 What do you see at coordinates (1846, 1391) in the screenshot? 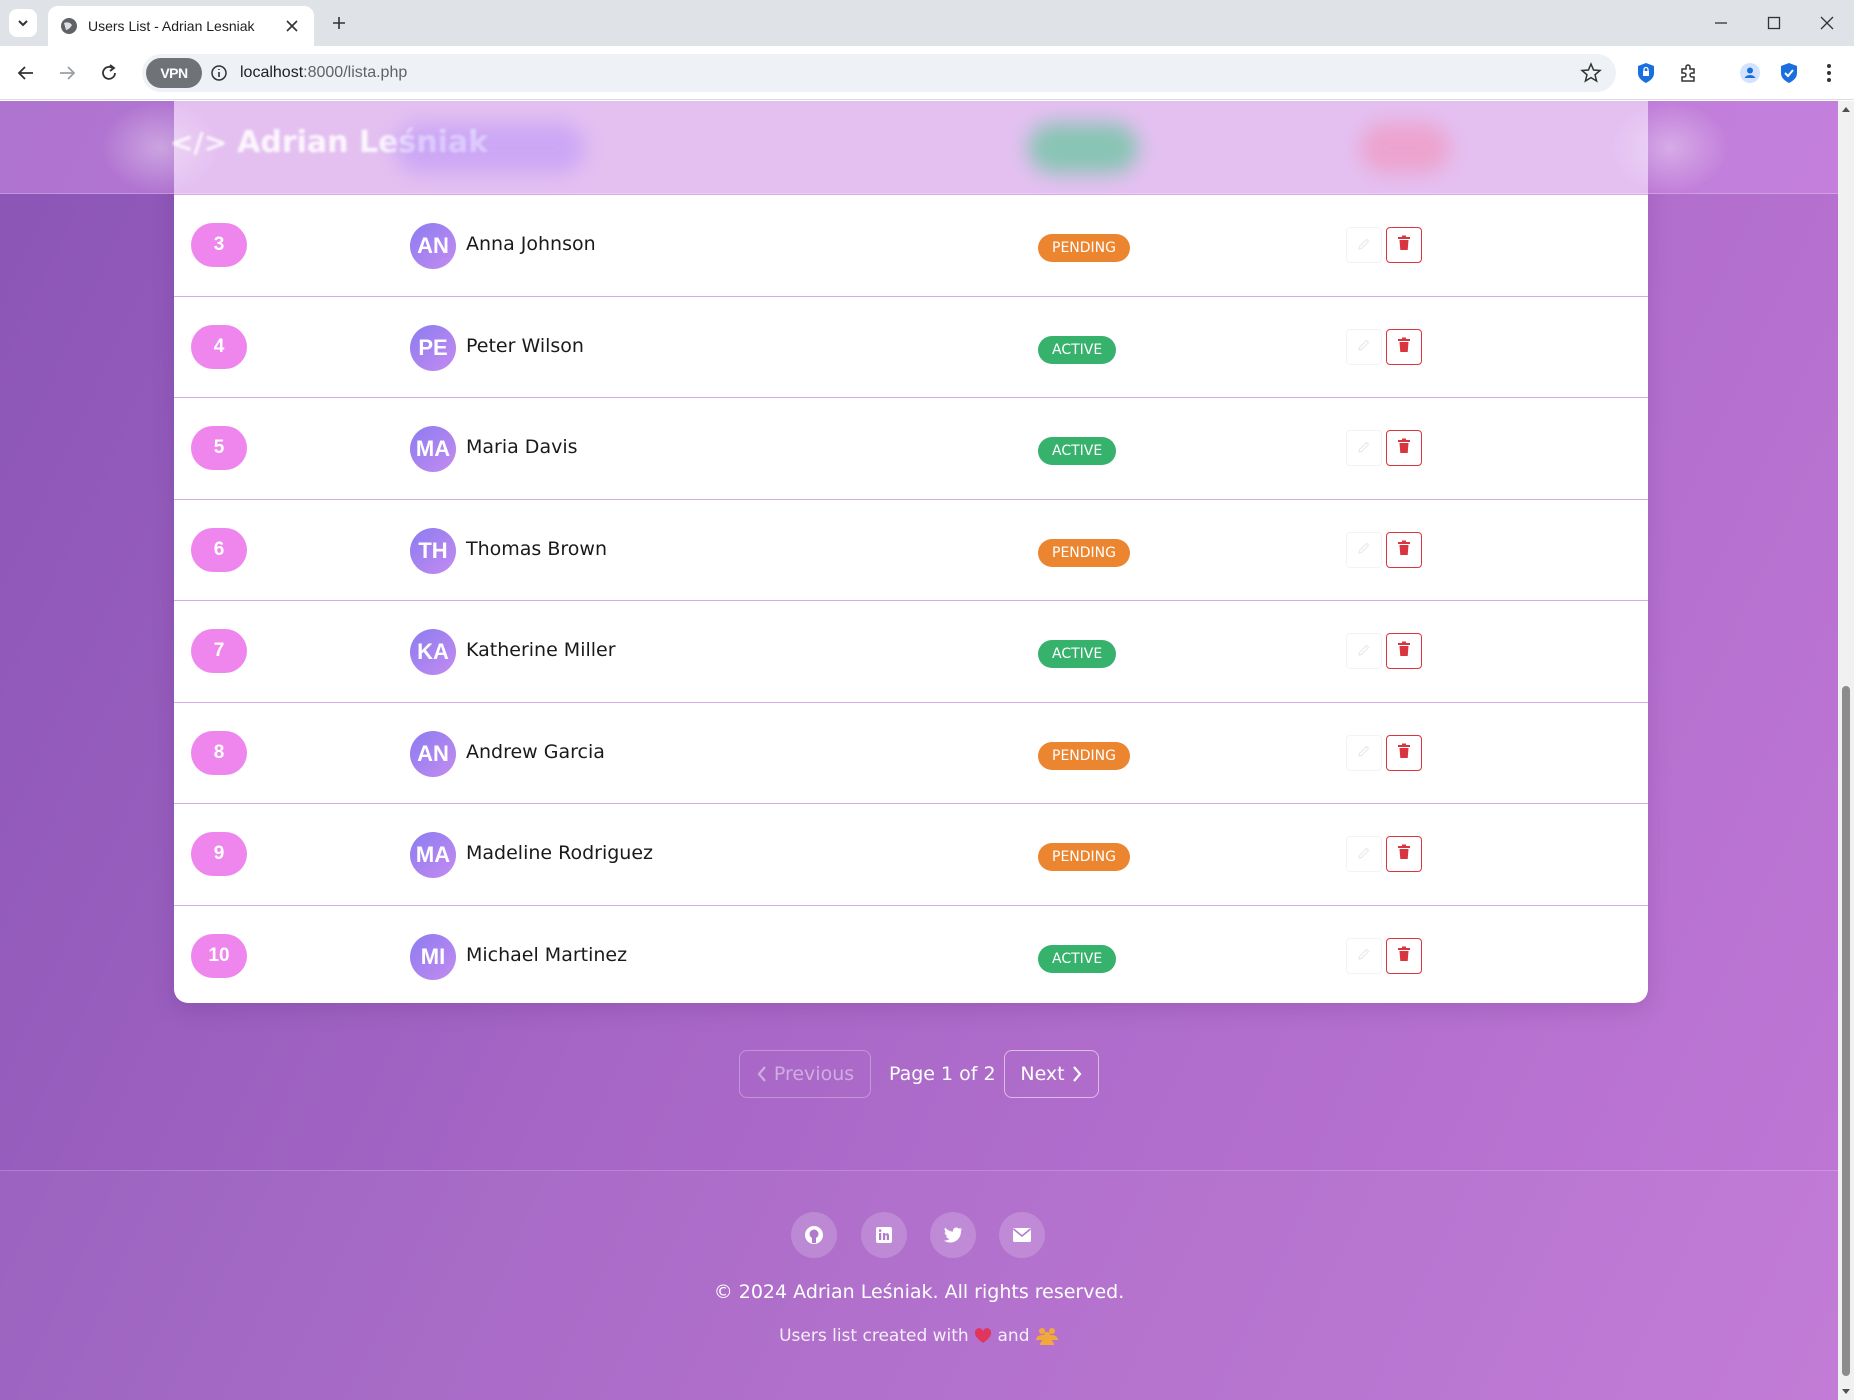
I see `scroll-down-arrow-icon` at bounding box center [1846, 1391].